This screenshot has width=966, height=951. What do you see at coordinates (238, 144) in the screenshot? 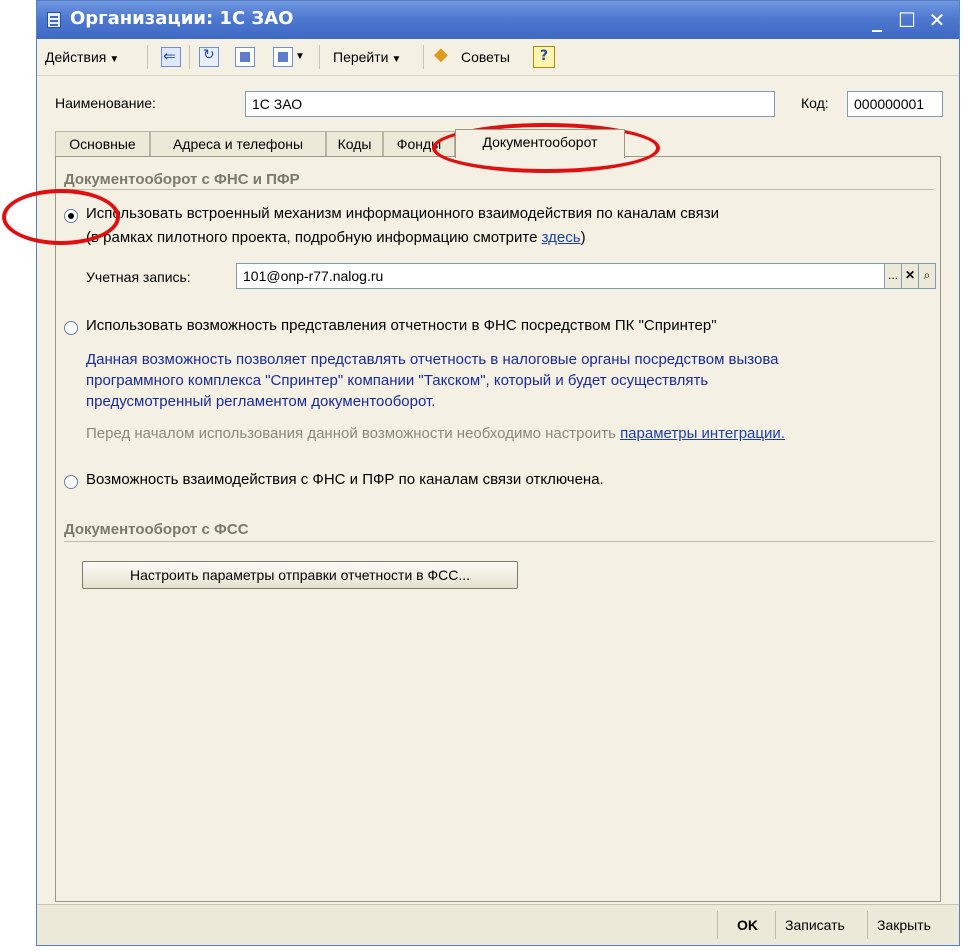
I see `tab-addresses: Адреса и телефоны` at bounding box center [238, 144].